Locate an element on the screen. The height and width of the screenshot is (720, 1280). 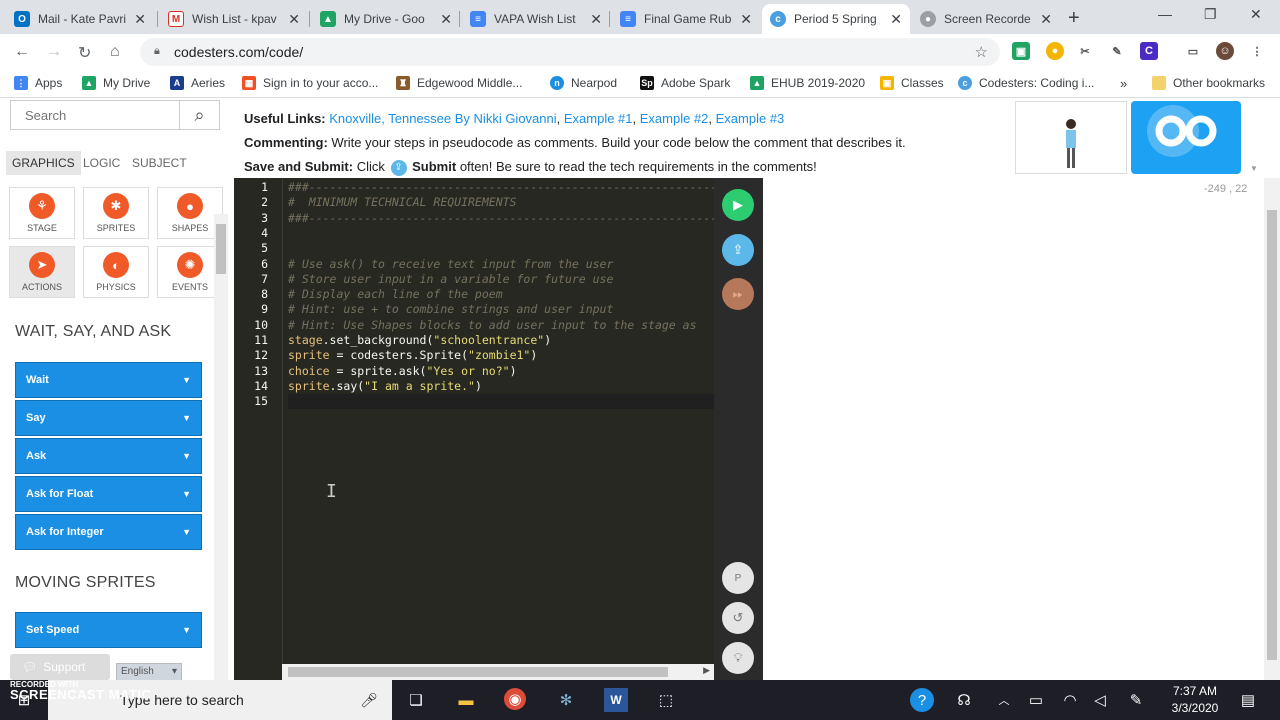
notifications-icon: ▤ is located at coordinates (1248, 700).